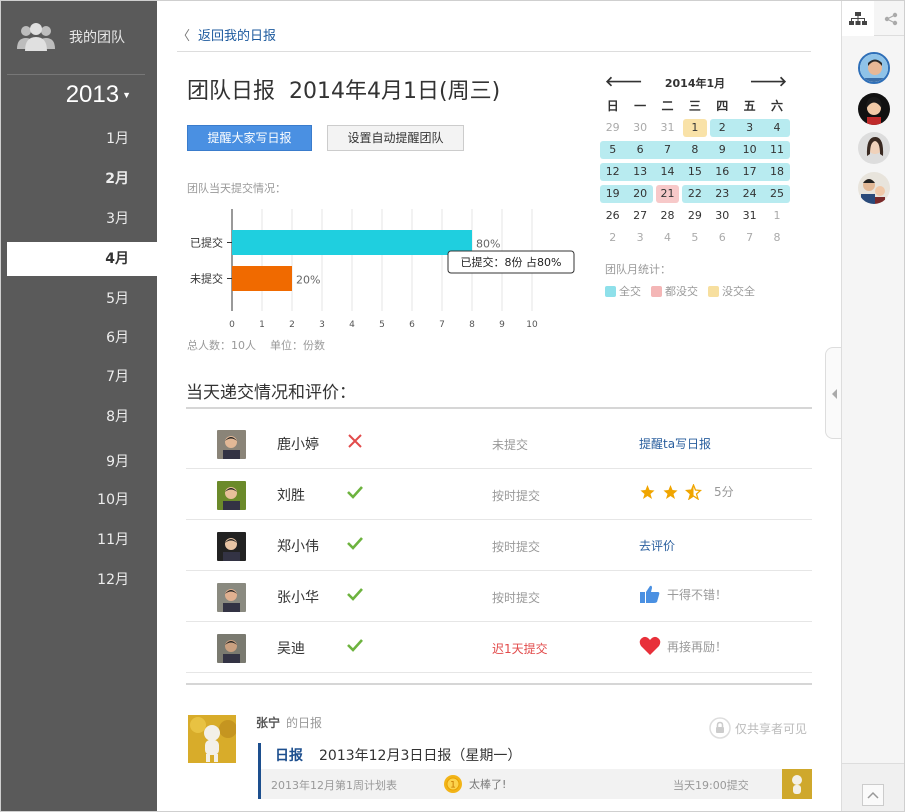 The height and width of the screenshot is (812, 905). Describe the element at coordinates (639, 216) in the screenshot. I see `calendar-day: 27` at that location.